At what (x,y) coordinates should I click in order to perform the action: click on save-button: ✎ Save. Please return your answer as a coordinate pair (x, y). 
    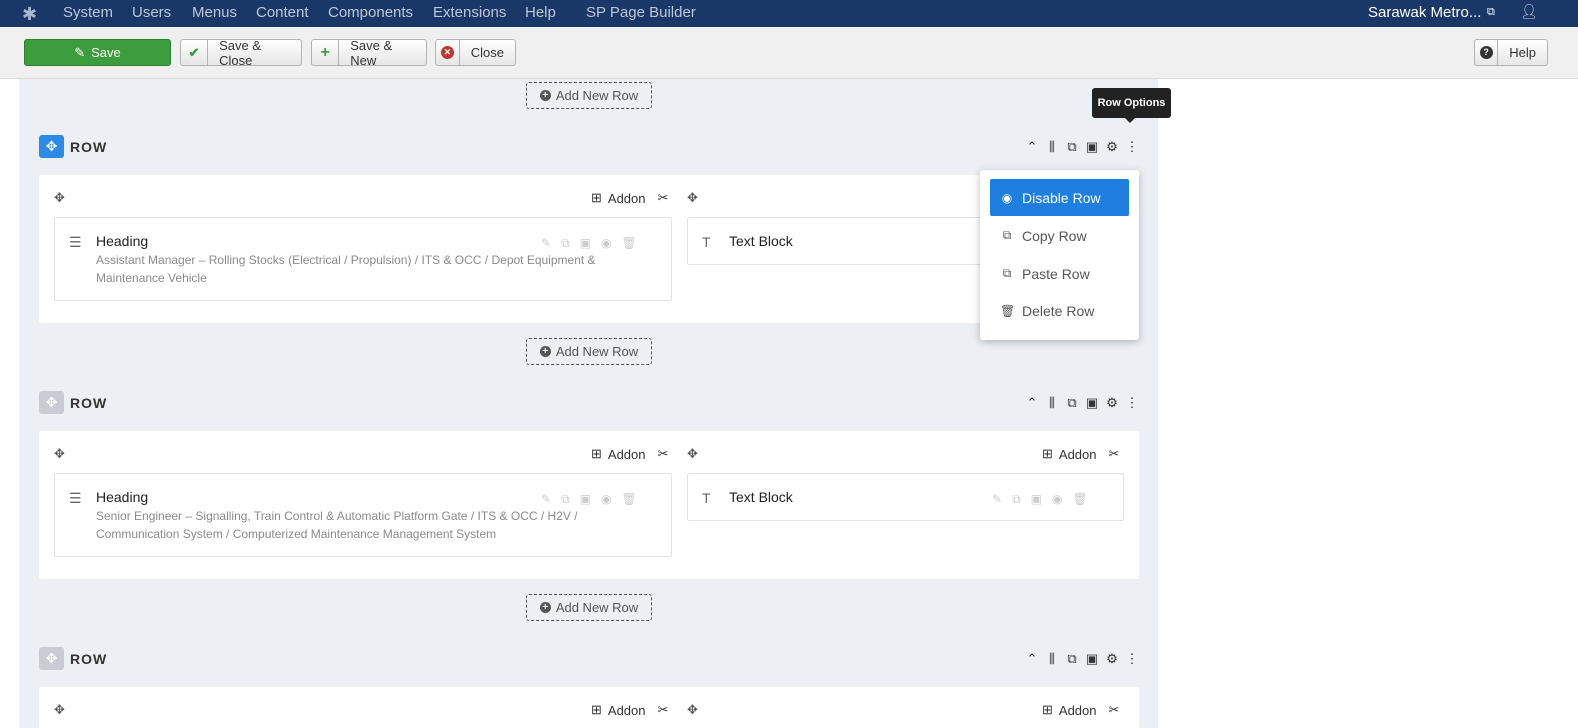
    Looking at the image, I should click on (97, 52).